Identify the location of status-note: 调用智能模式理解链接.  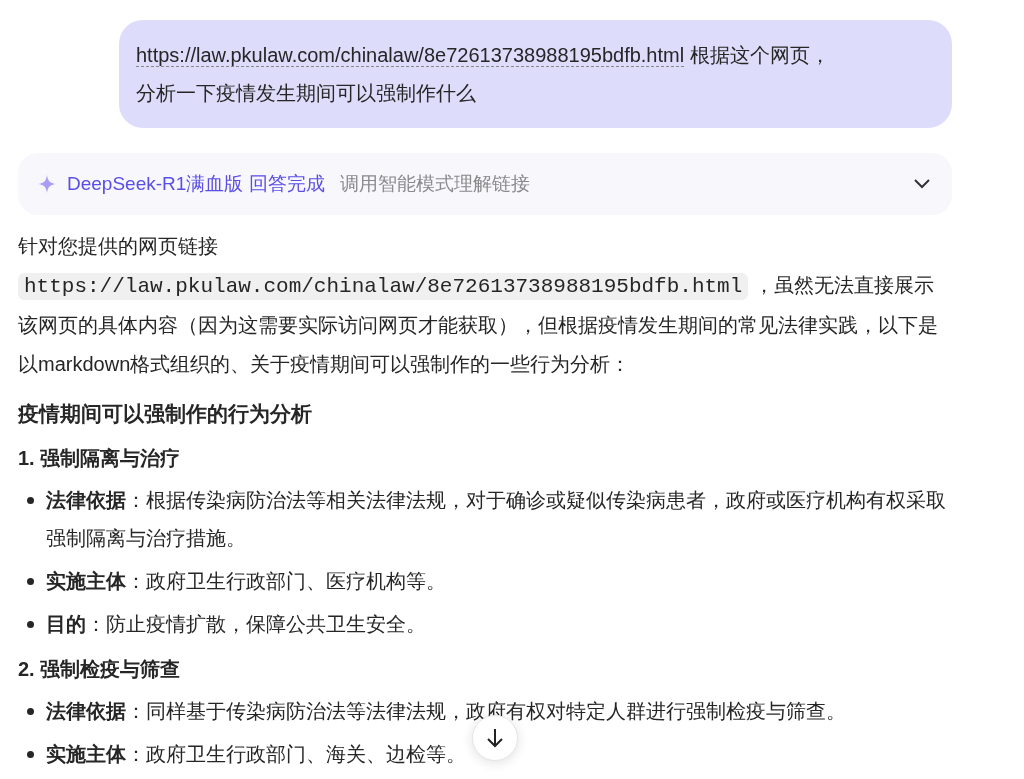
(435, 183).